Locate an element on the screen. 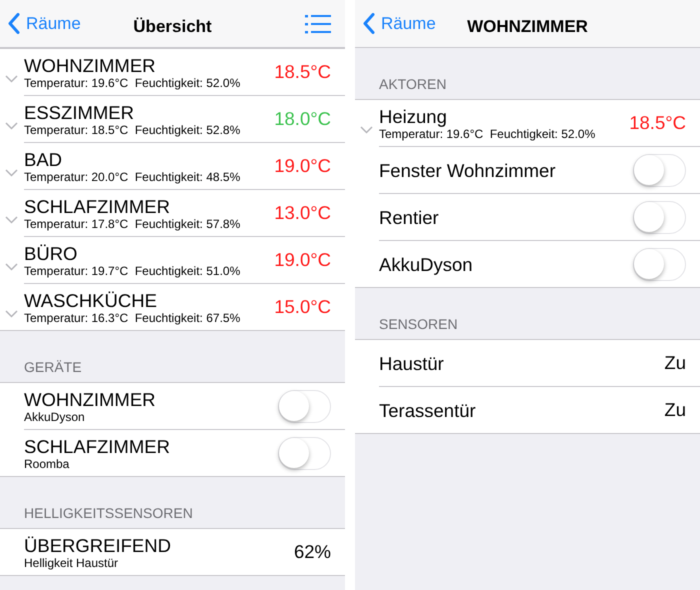  row-title: Terassentür is located at coordinates (427, 410).